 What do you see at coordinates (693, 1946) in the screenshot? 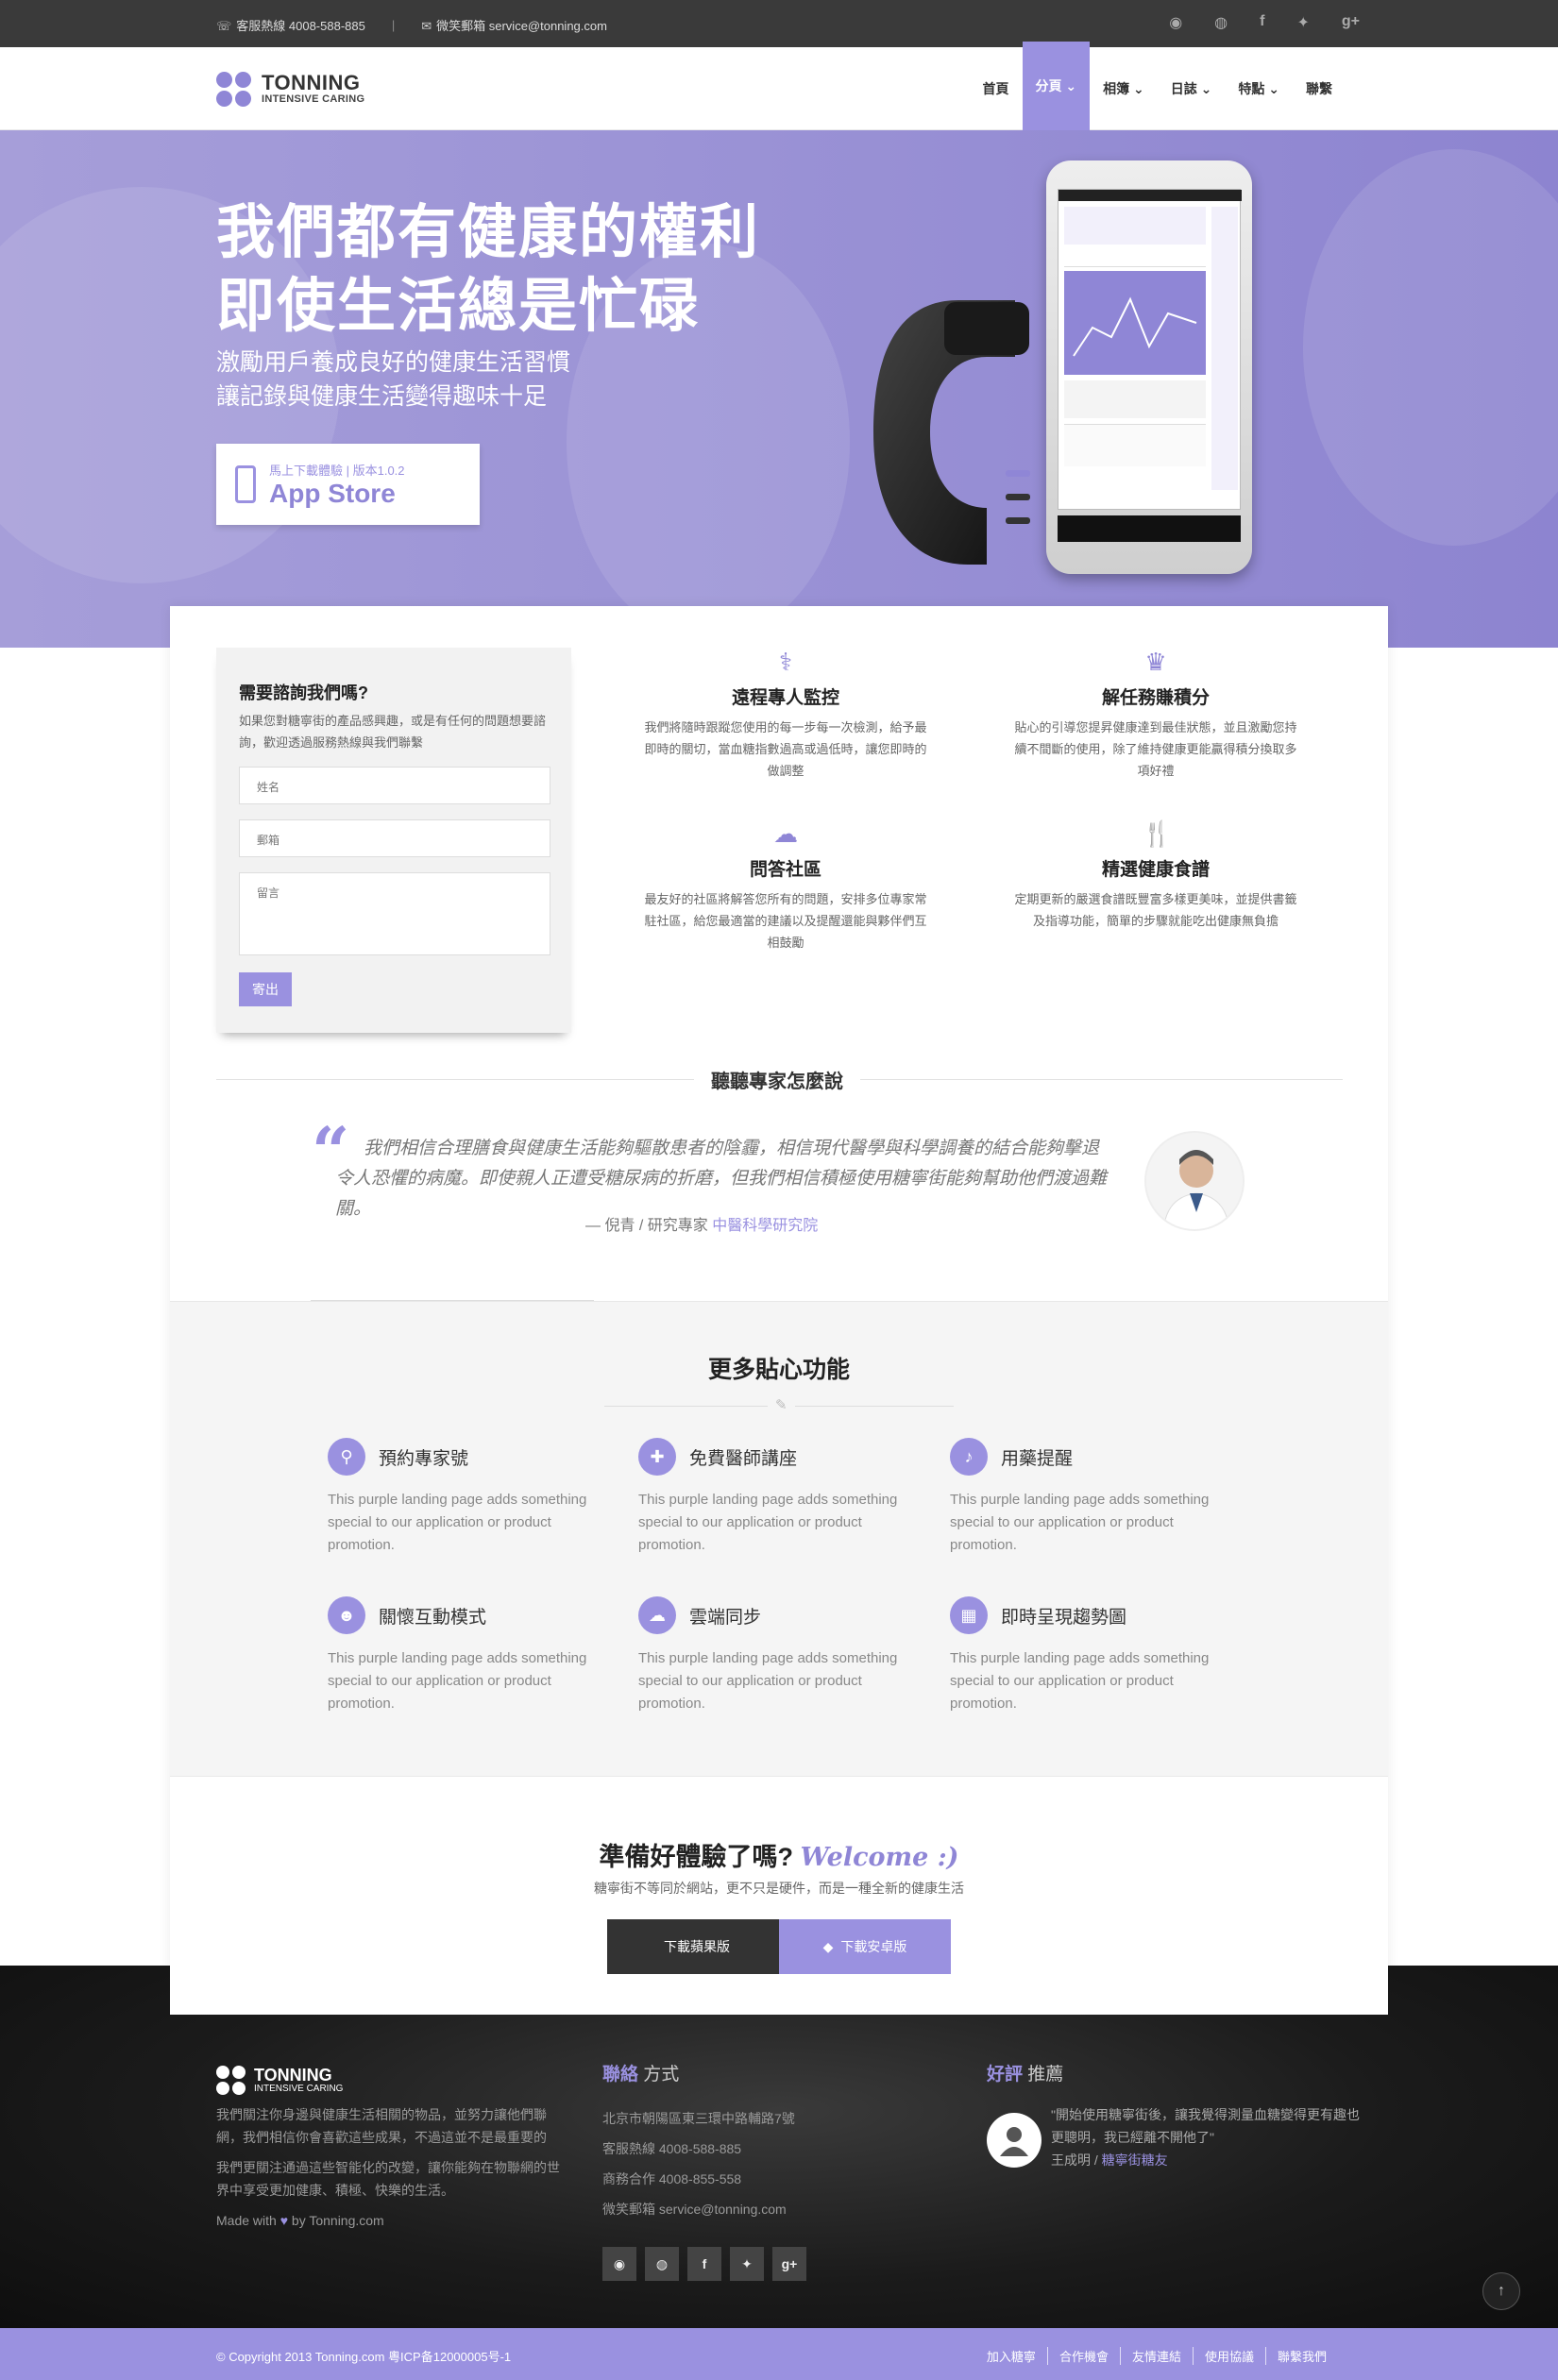
I see `download-ios-button: 下載蘋果版` at bounding box center [693, 1946].